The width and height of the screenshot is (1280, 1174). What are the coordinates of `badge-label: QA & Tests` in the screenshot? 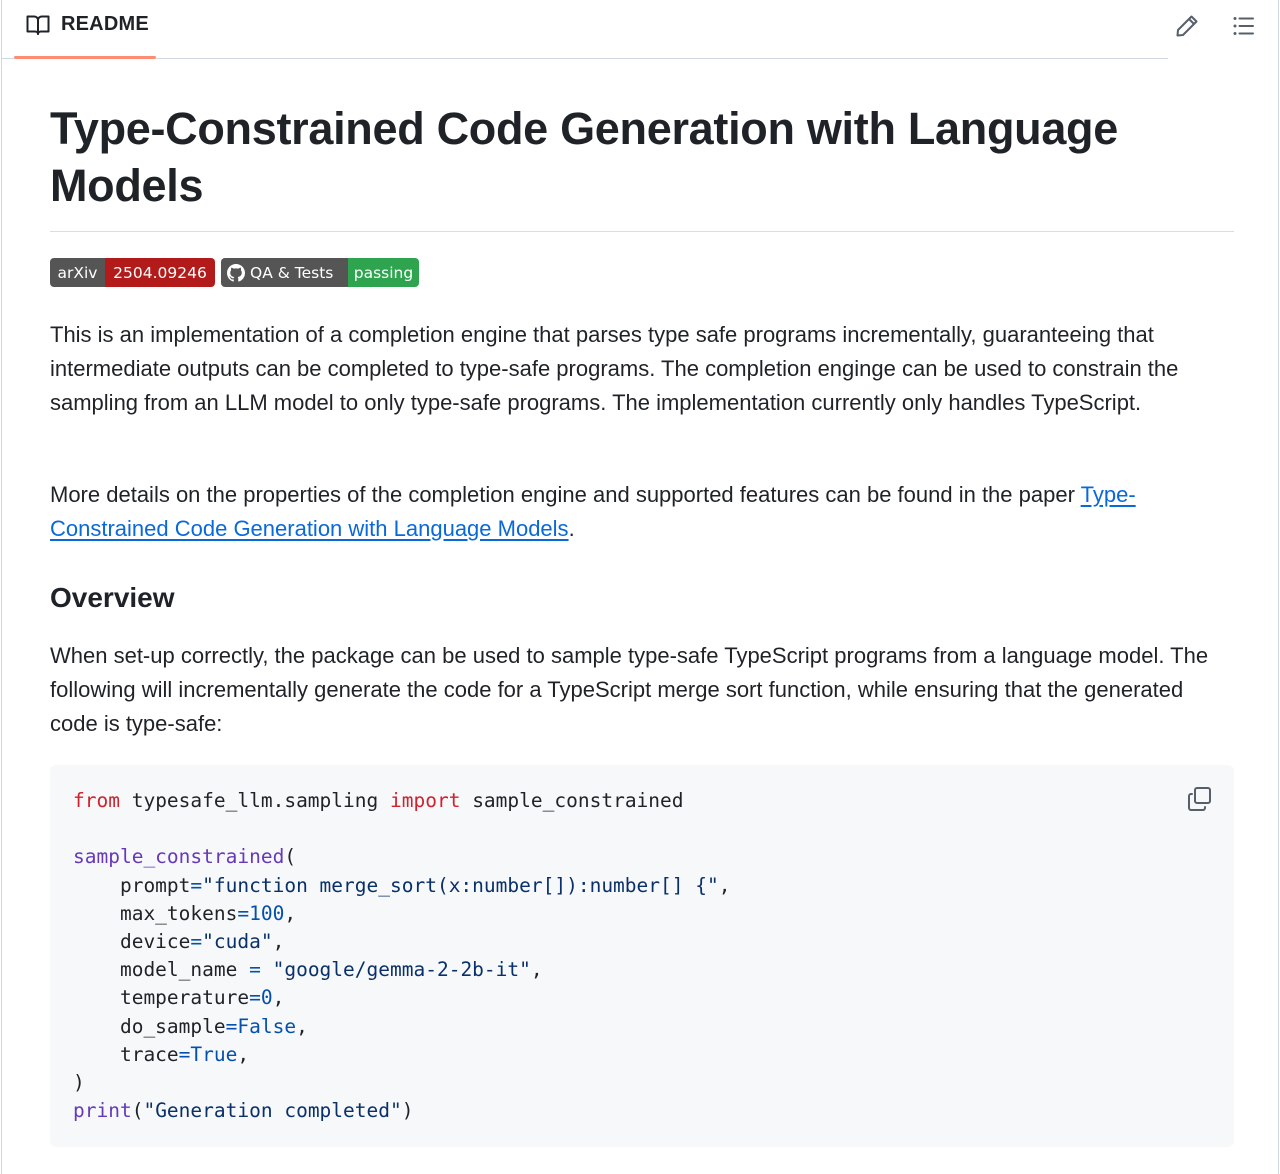 It's located at (292, 272).